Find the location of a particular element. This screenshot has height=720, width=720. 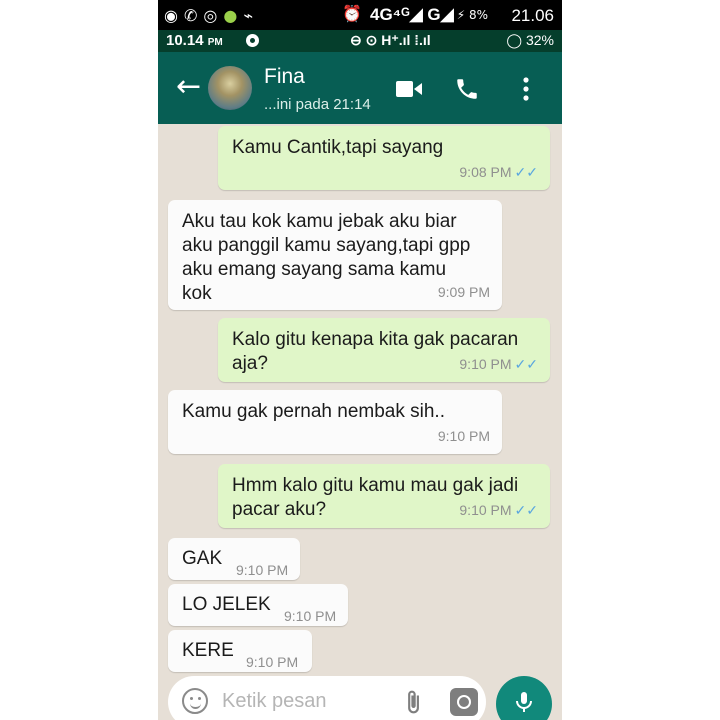

message-bubble-incoming: LO JELEK 9:10 PM is located at coordinates (258, 605).